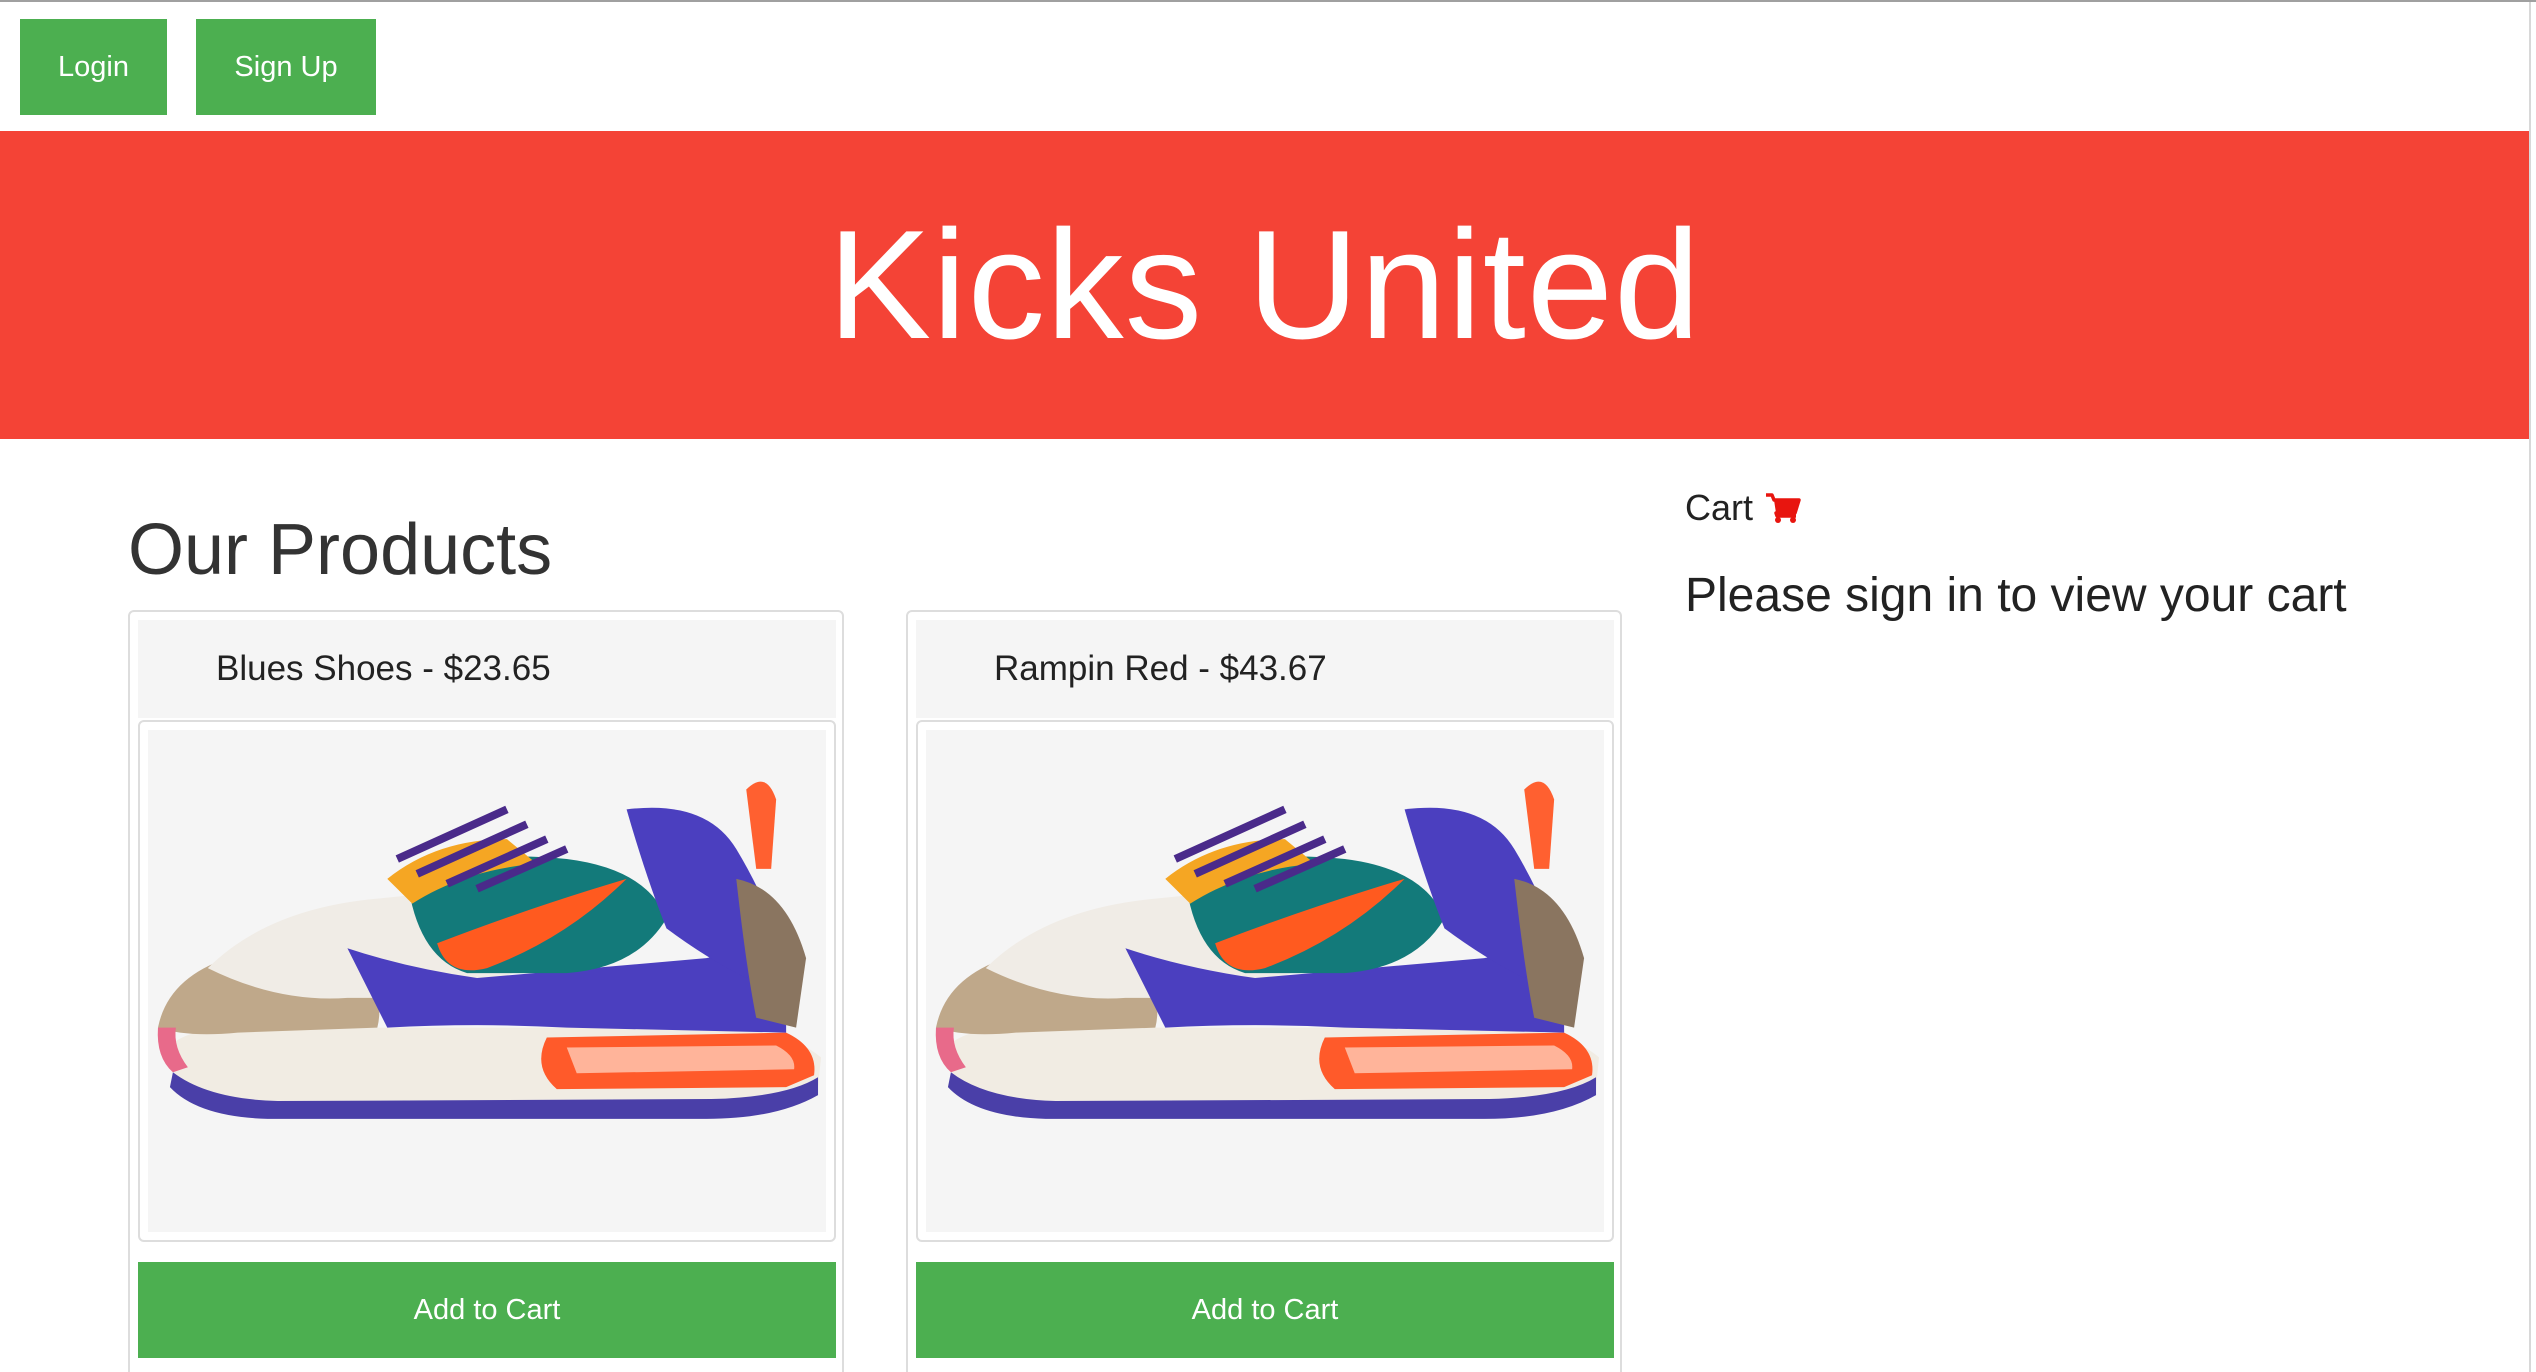 The image size is (2536, 1372). Describe the element at coordinates (2530, 687) in the screenshot. I see `scrollbar-edge` at that location.